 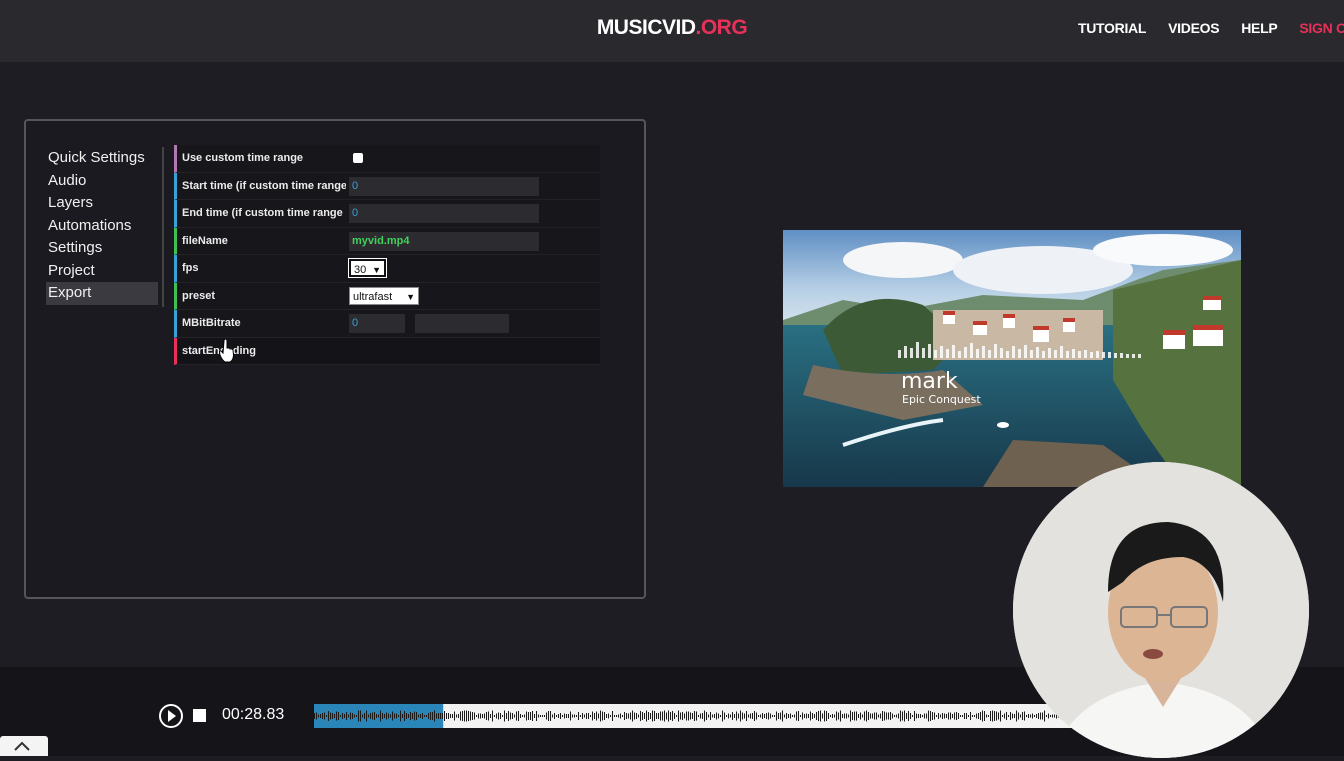 What do you see at coordinates (410, 296) in the screenshot?
I see `chevron-down-icon: ▼` at bounding box center [410, 296].